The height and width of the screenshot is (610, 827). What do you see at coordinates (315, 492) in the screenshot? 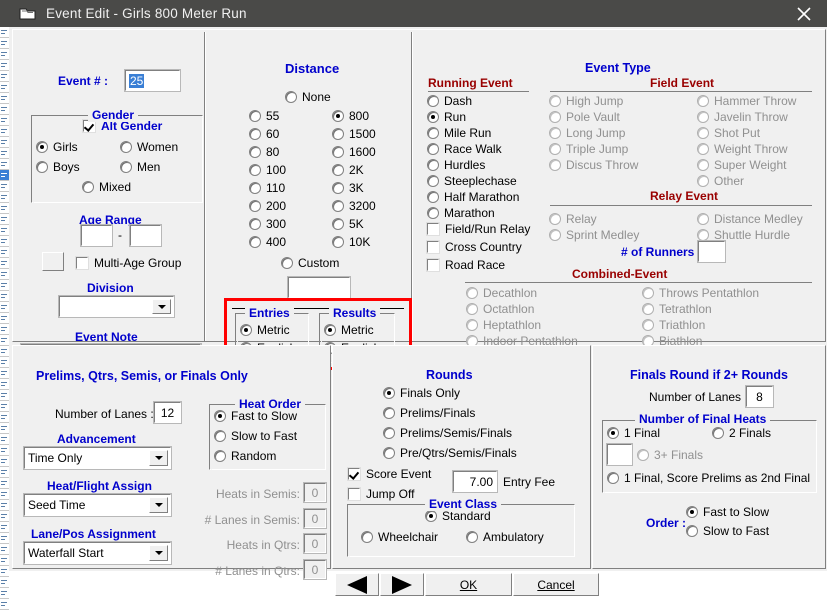
I see `heats-in-semis-input: 0` at bounding box center [315, 492].